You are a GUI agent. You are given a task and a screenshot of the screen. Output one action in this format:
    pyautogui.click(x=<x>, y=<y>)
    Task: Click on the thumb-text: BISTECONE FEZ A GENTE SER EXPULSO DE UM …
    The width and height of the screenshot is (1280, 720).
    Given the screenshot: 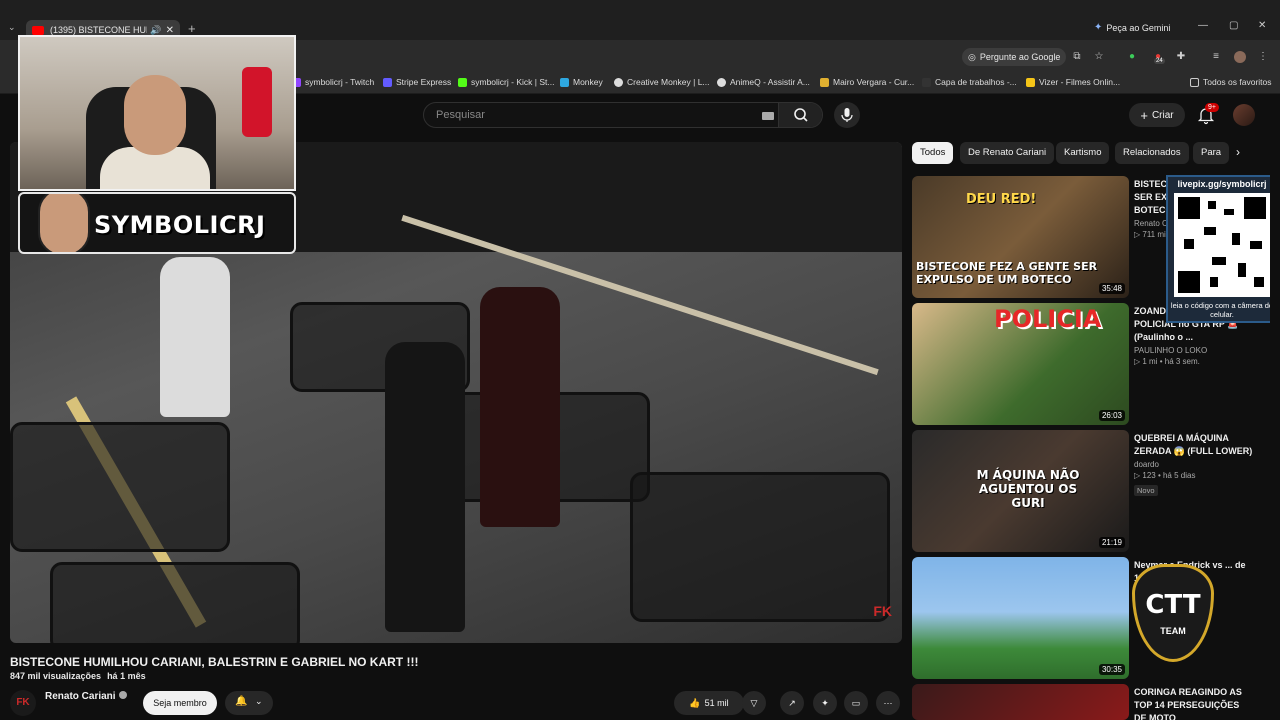 What is the action you would take?
    pyautogui.click(x=1007, y=273)
    